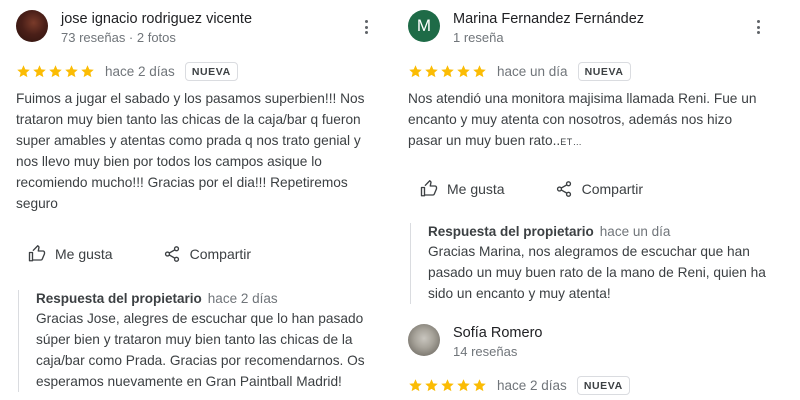  I want to click on reply-date: hace un día, so click(635, 231).